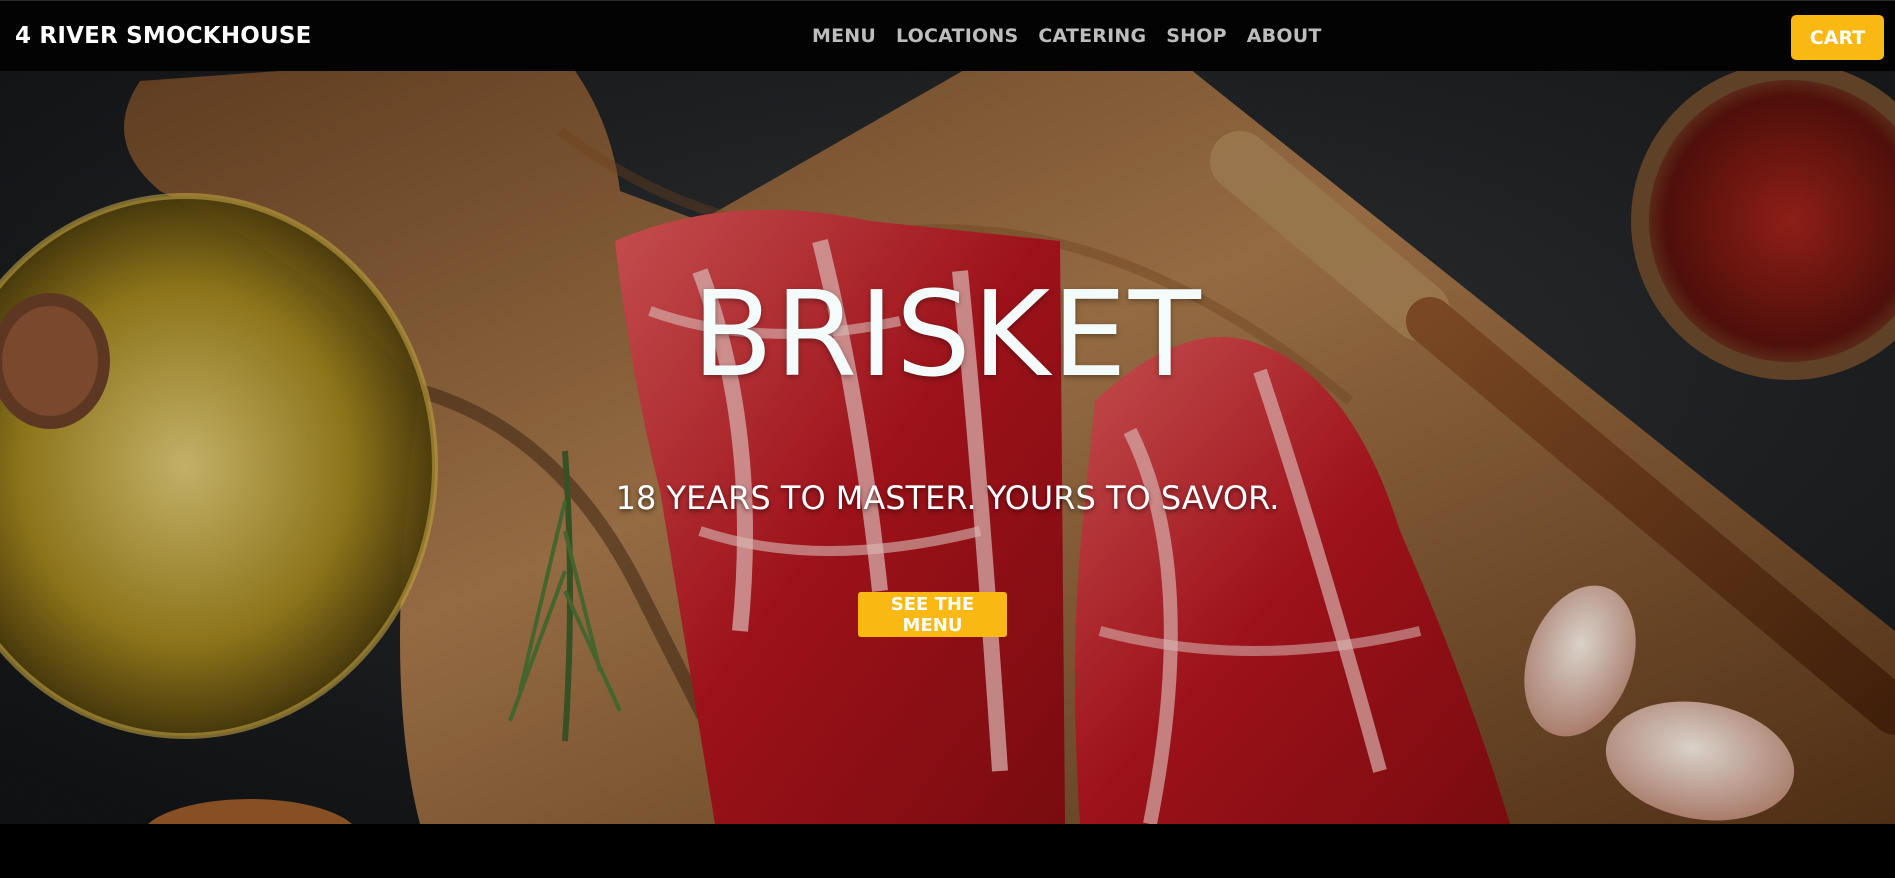  I want to click on main-nav: MENU LOCATIONS CATERING SHOP ABOUT, so click(1066, 36).